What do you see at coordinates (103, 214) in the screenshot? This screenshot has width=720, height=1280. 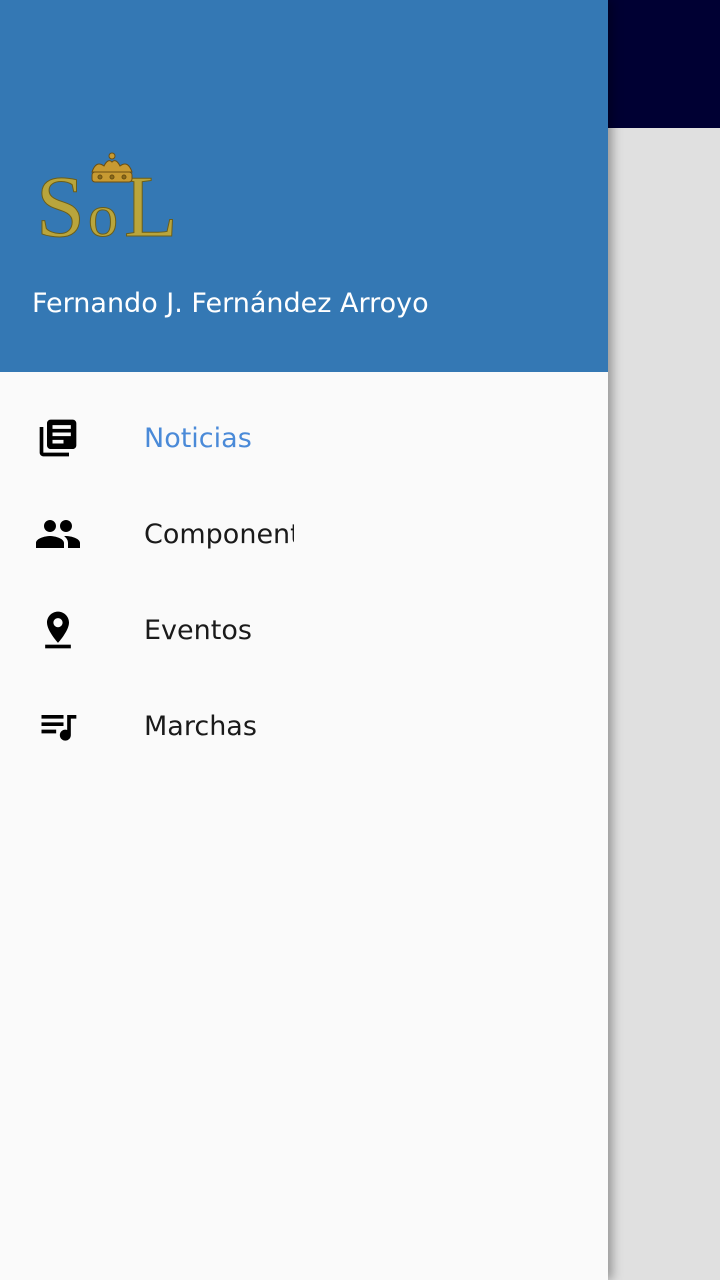 I see `svg-text: o` at bounding box center [103, 214].